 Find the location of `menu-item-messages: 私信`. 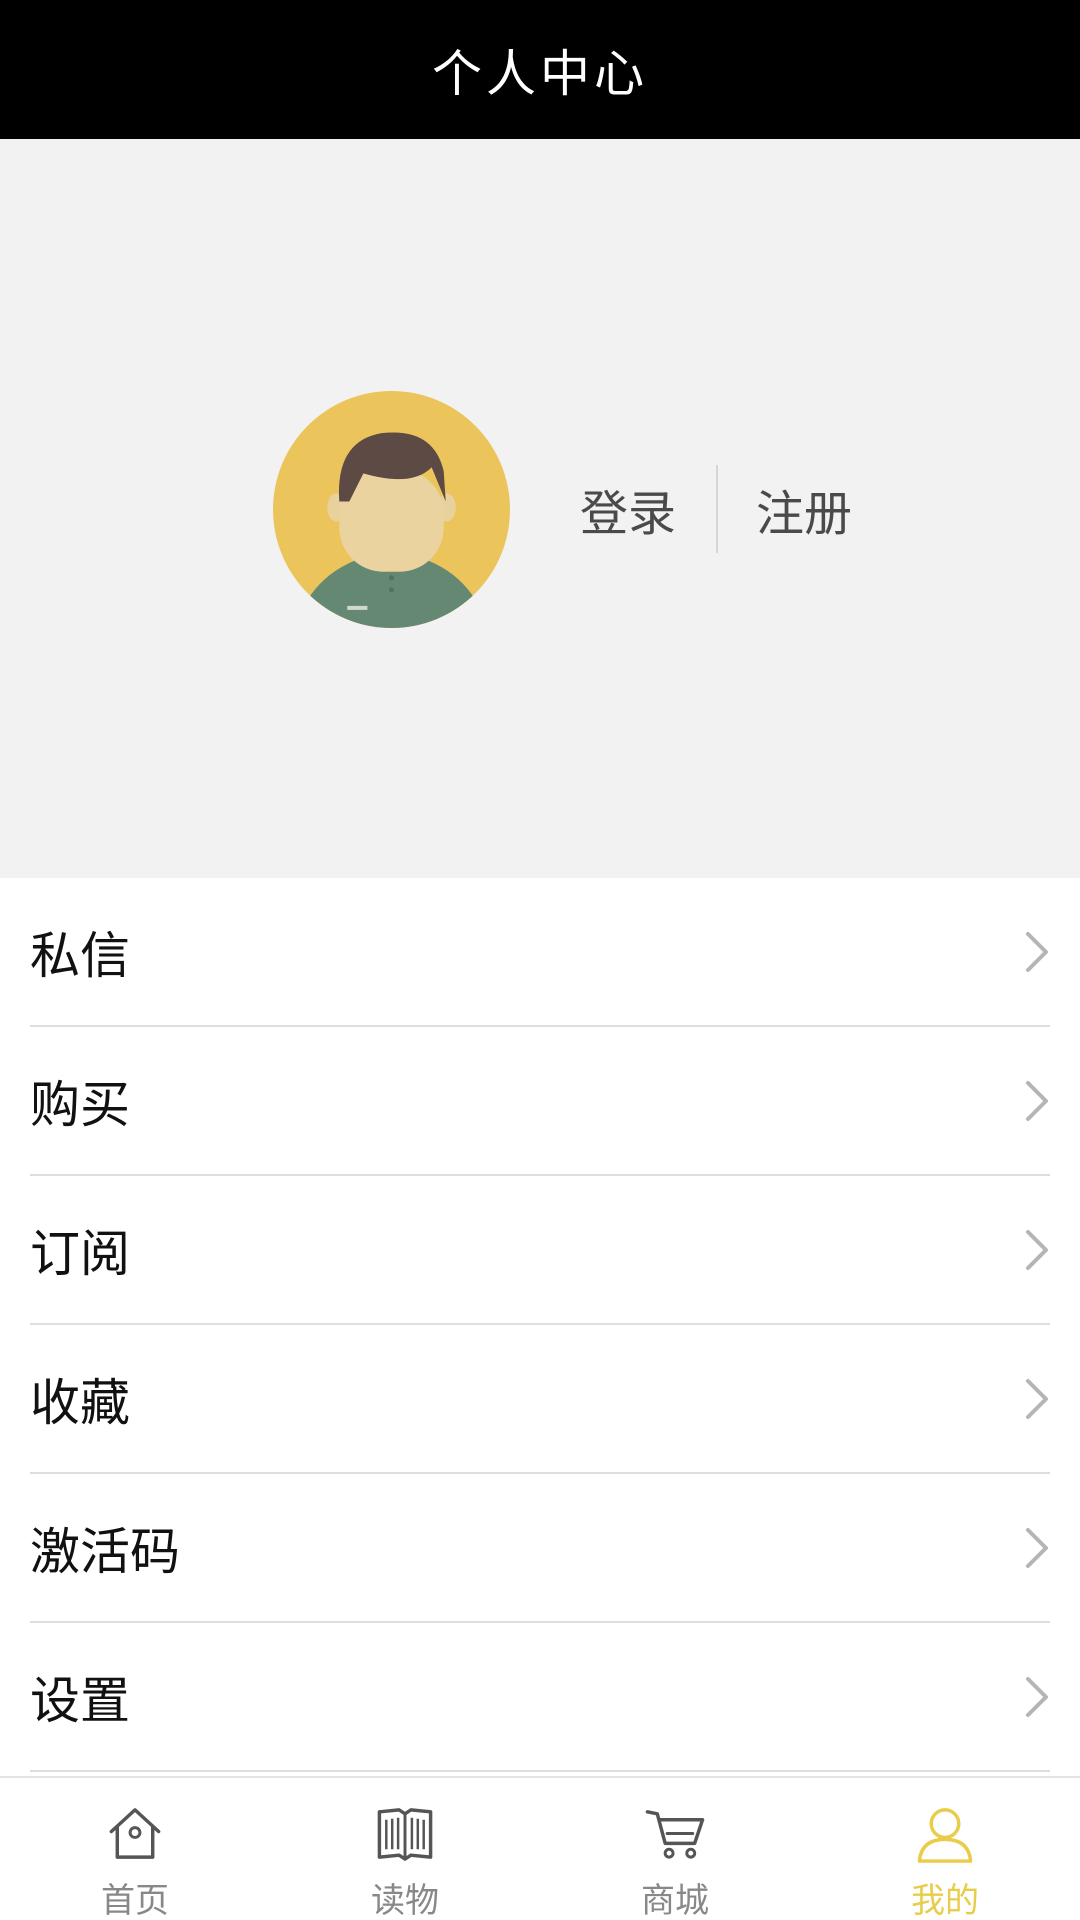

menu-item-messages: 私信 is located at coordinates (540, 952).